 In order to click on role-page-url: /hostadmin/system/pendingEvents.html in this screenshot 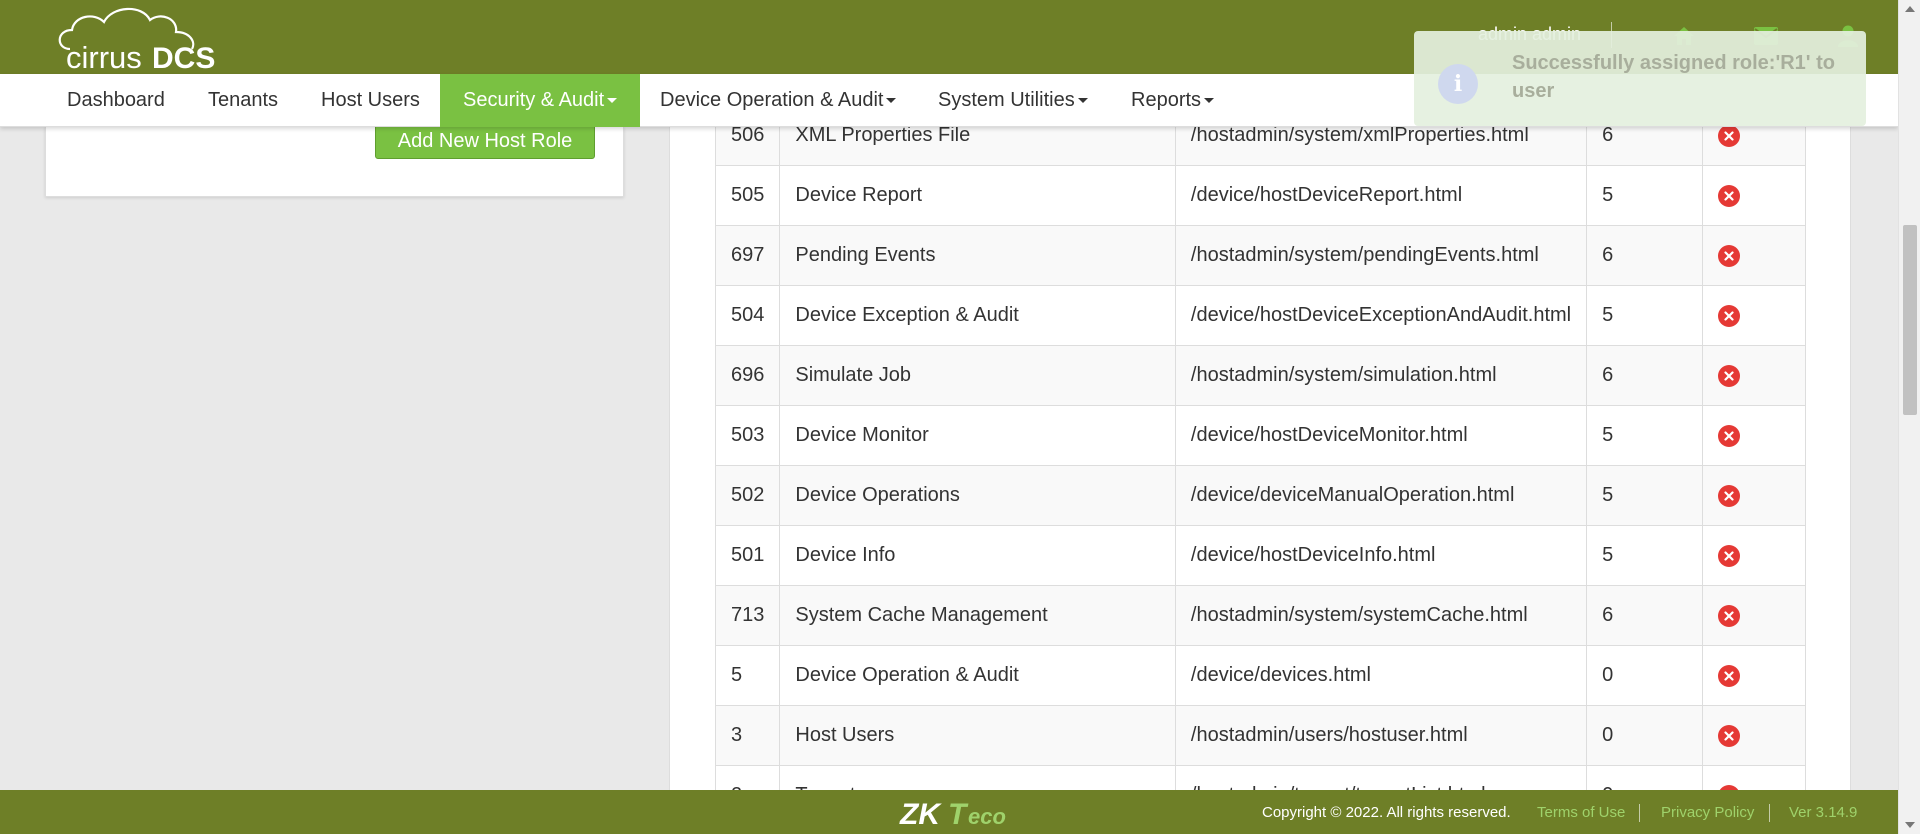, I will do `click(1381, 255)`.